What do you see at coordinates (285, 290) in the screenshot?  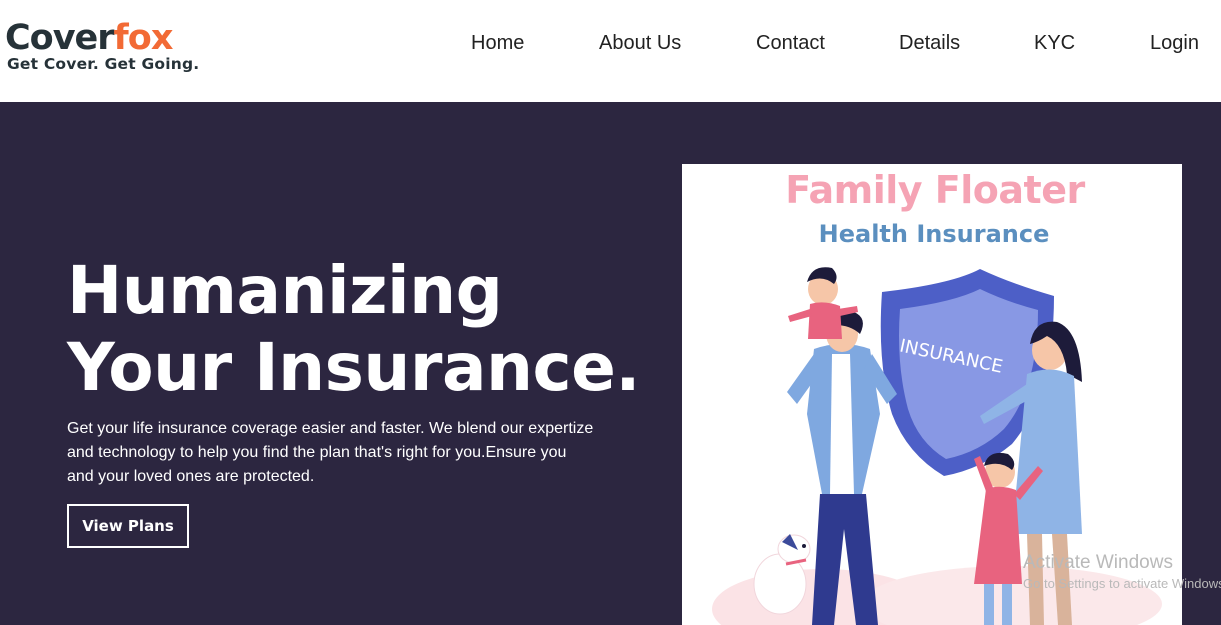 I see `hero-title-line-1: Humanizing` at bounding box center [285, 290].